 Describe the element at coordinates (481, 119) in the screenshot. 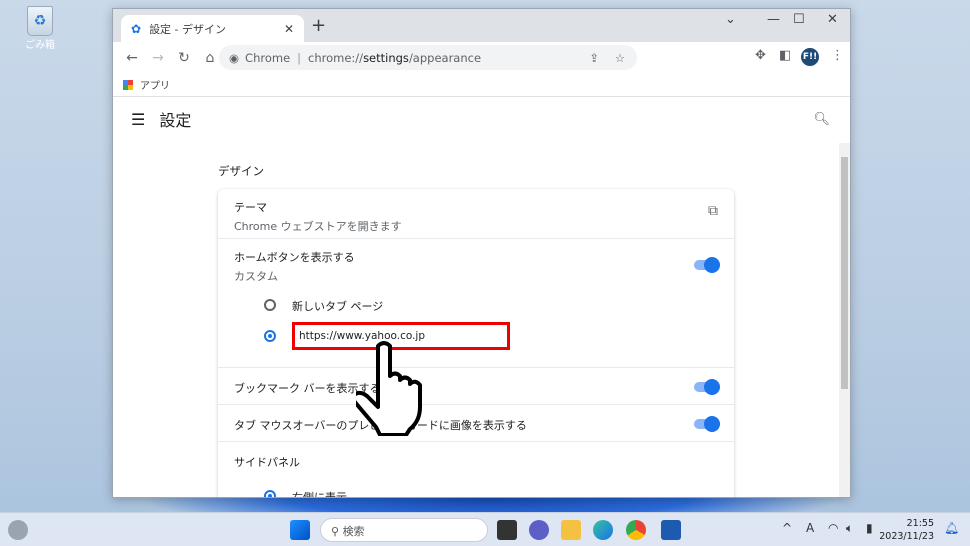

I see `settings-header: ☰ 設定 🔍︎` at that location.